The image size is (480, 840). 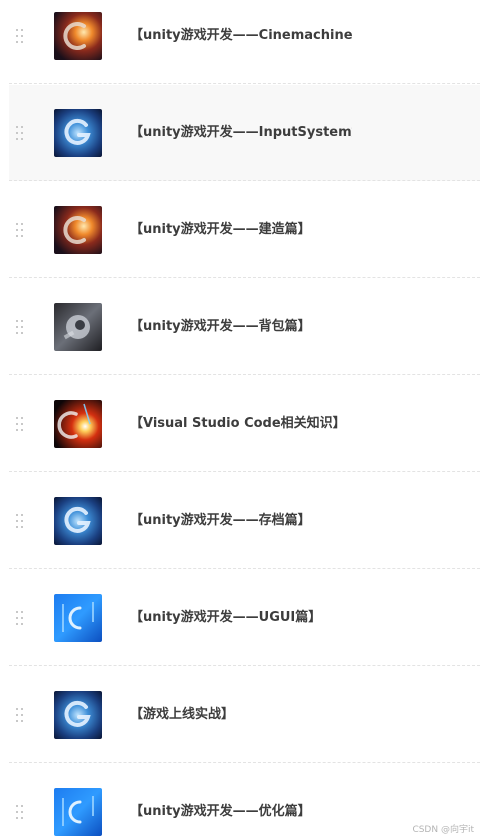 What do you see at coordinates (241, 424) in the screenshot?
I see `column-title: 【Visual Studio Code相关知识】` at bounding box center [241, 424].